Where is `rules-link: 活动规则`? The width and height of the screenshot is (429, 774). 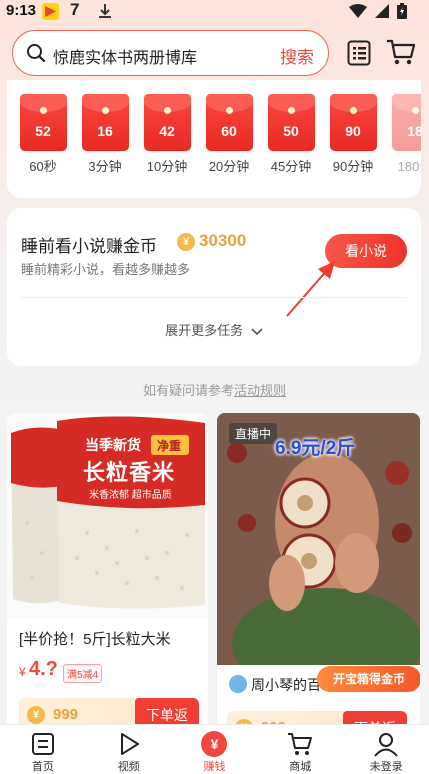
rules-link: 活动规则 is located at coordinates (260, 390).